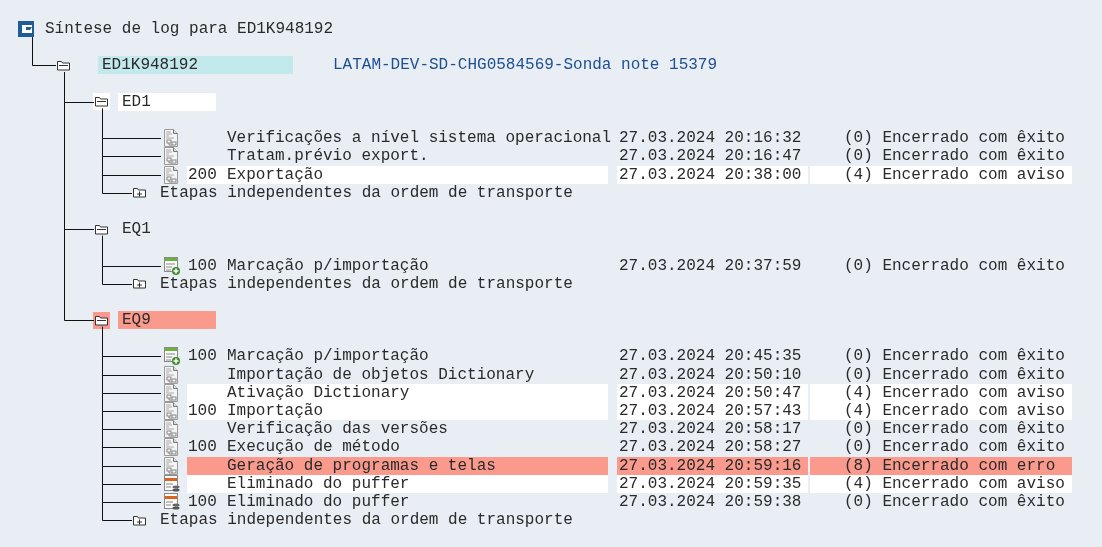 The width and height of the screenshot is (1102, 547). Describe the element at coordinates (525, 65) in the screenshot. I see `request-description: LATAM-DEV-SD-CHG0584569-Sonda note 15379` at that location.